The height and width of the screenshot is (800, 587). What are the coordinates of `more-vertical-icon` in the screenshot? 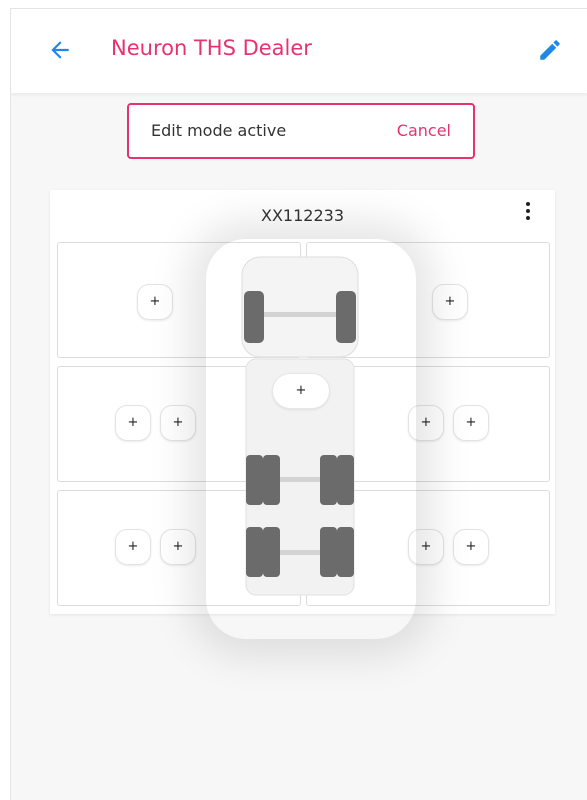 It's located at (528, 213).